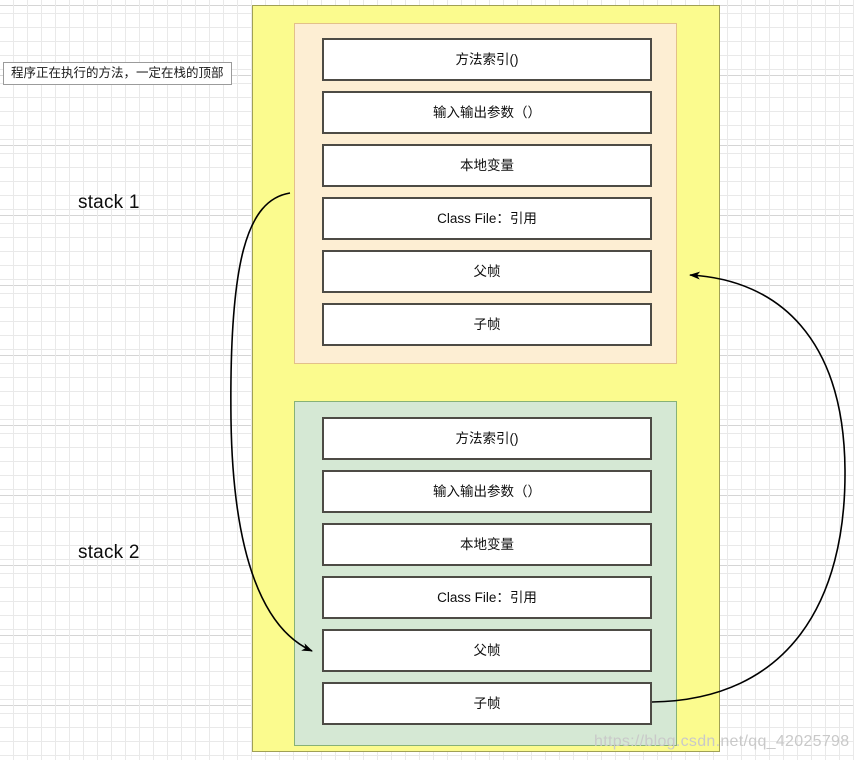  What do you see at coordinates (487, 438) in the screenshot?
I see `stack-2-box-method-index: 方法索引()` at bounding box center [487, 438].